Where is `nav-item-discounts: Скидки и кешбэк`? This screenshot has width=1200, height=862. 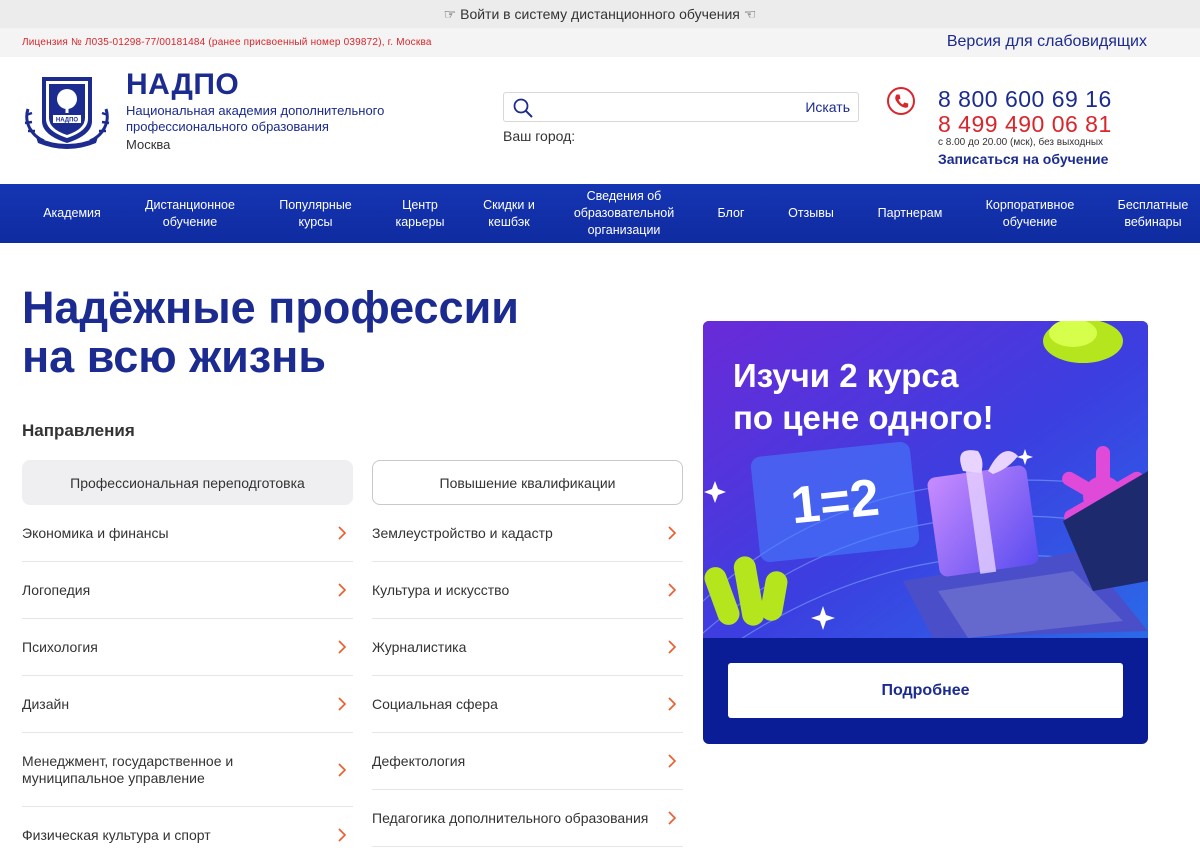 nav-item-discounts: Скидки и кешбэк is located at coordinates (509, 213).